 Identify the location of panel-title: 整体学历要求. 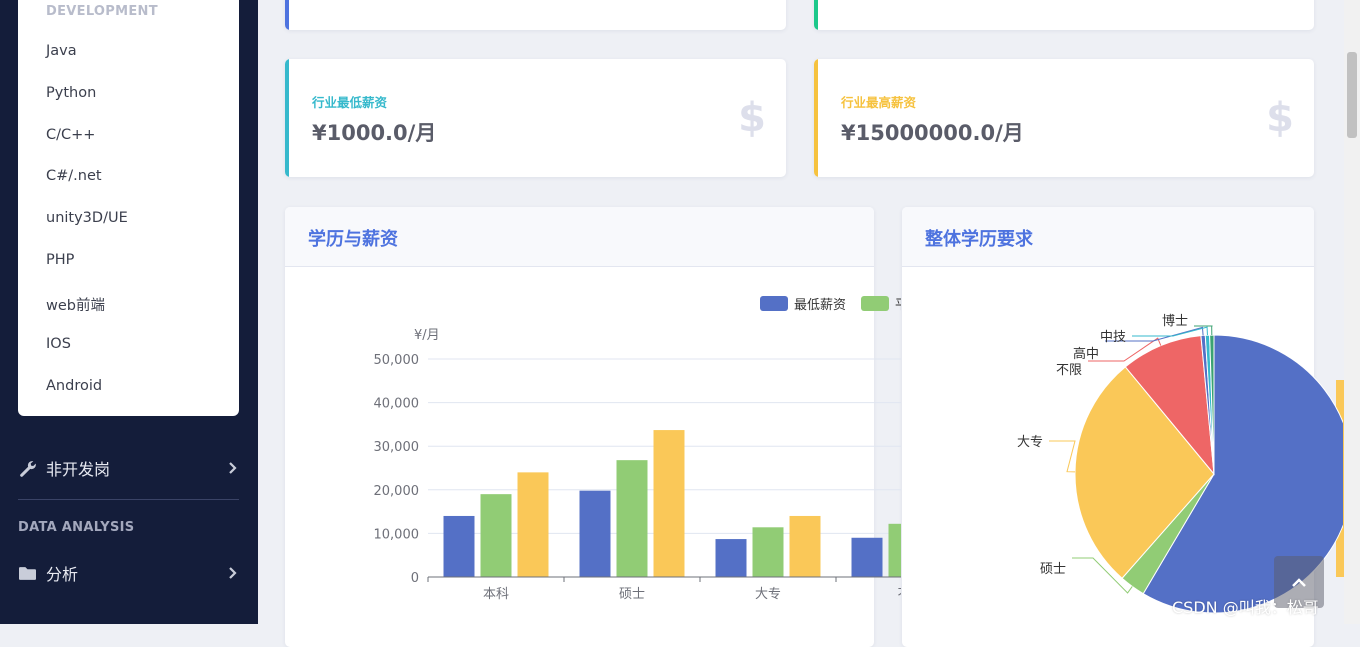
(979, 239).